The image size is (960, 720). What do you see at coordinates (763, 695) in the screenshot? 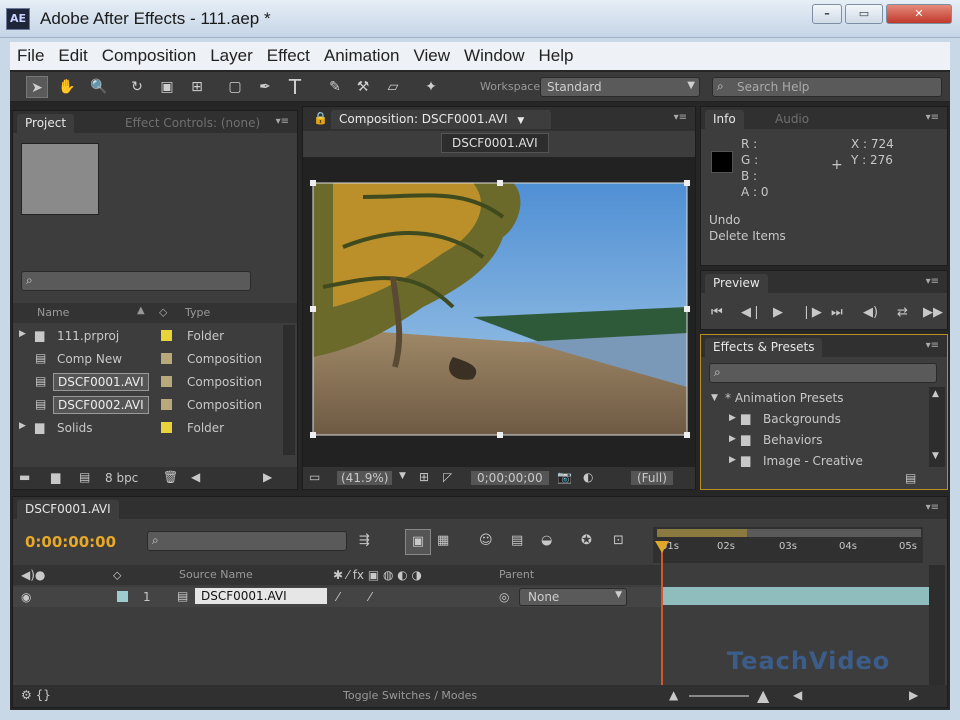
I see `zoom-in-icon: ▲` at bounding box center [763, 695].